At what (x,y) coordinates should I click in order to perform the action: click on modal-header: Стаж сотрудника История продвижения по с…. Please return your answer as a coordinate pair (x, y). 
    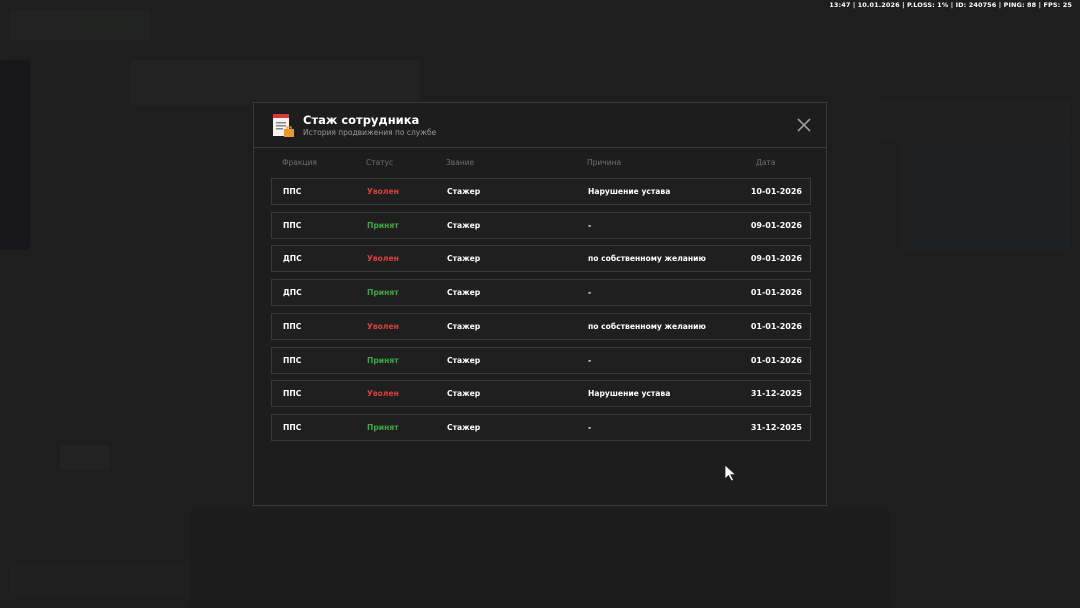
    Looking at the image, I should click on (540, 125).